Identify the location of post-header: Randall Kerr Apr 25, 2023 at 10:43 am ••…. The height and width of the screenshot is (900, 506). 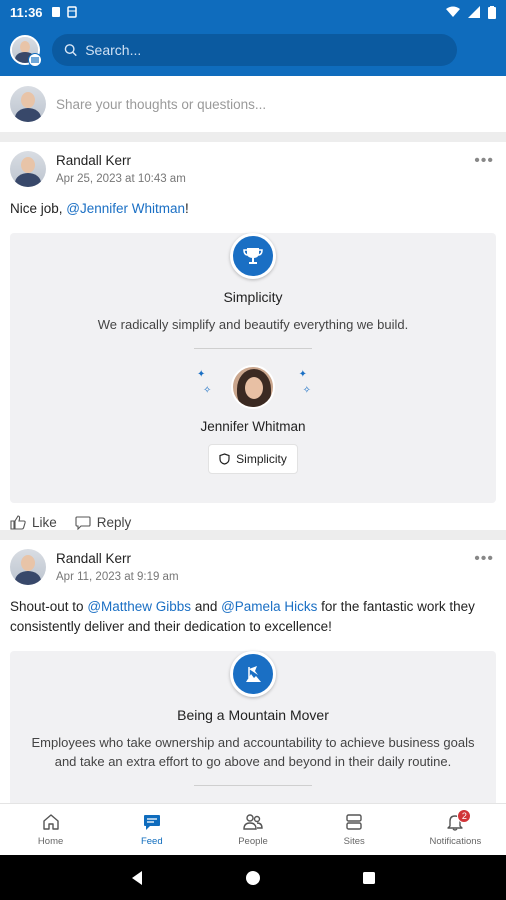
(253, 164).